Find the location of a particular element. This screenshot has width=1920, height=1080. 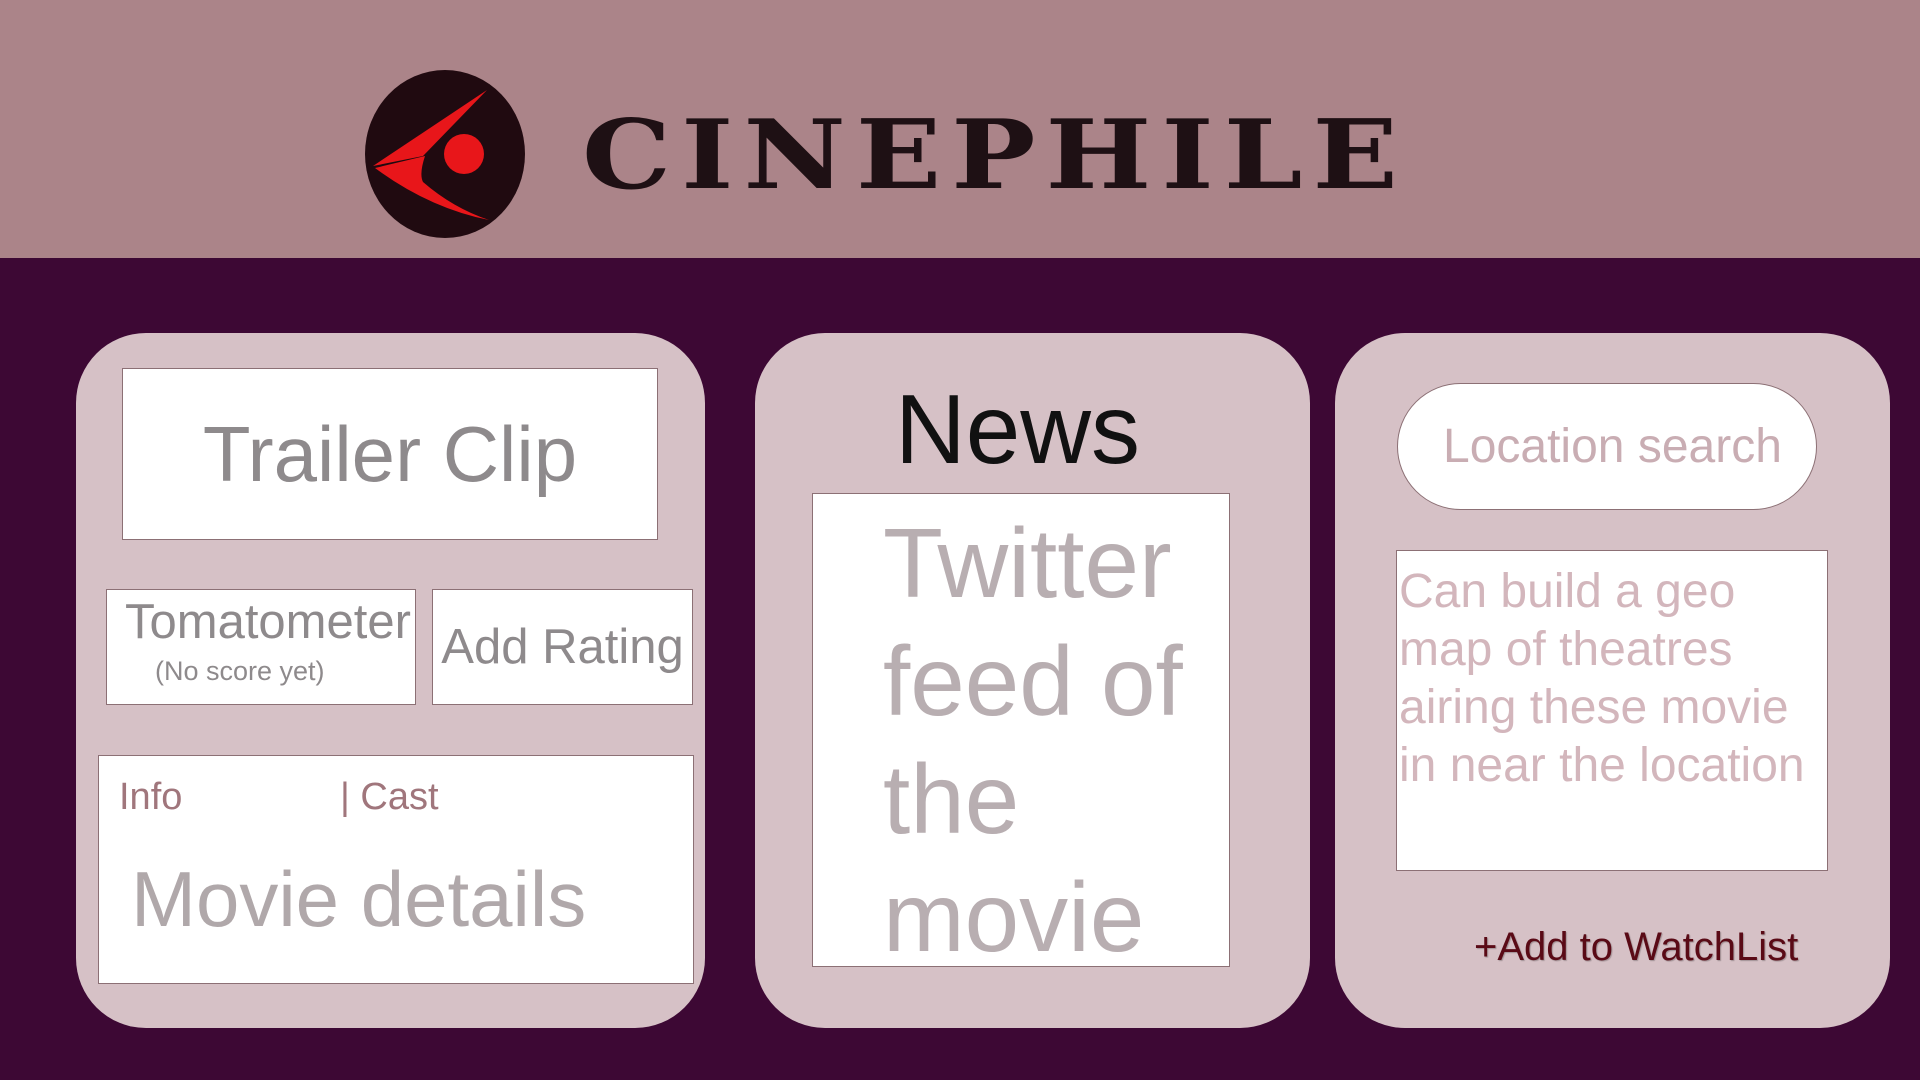

cinephile-eye-logo-icon is located at coordinates (445, 154).